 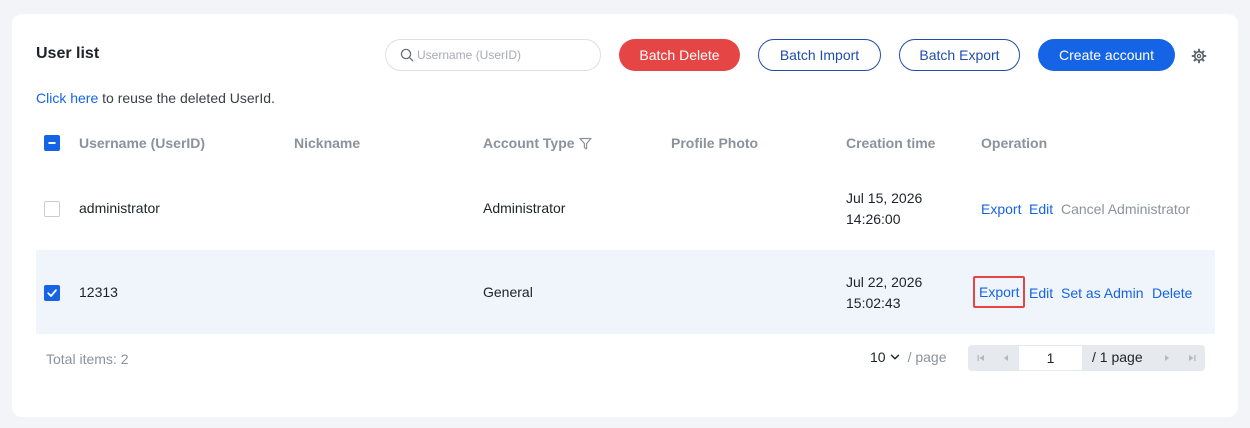 What do you see at coordinates (407, 55) in the screenshot?
I see `search-icon` at bounding box center [407, 55].